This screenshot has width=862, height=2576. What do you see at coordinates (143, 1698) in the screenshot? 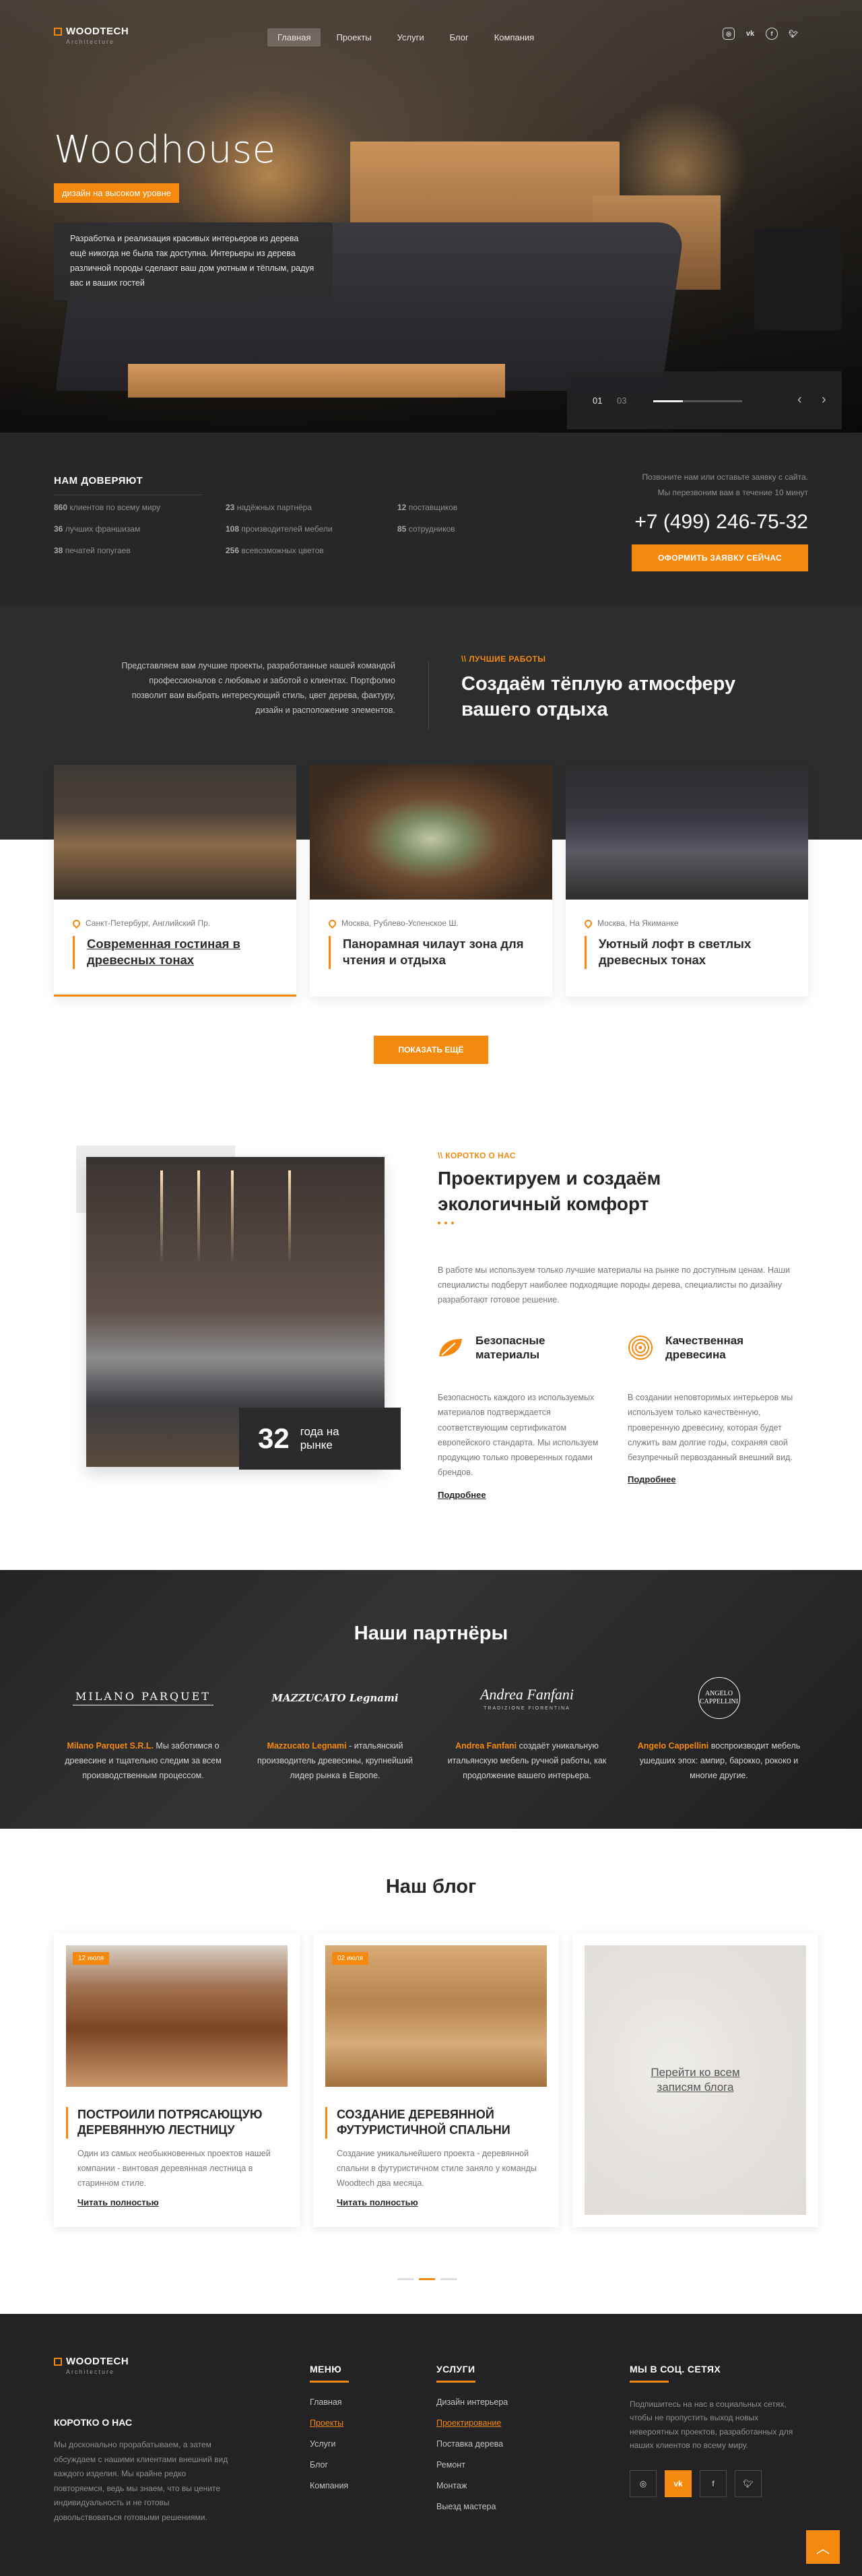
I see `partner-logo: MILANO PARQUET` at bounding box center [143, 1698].